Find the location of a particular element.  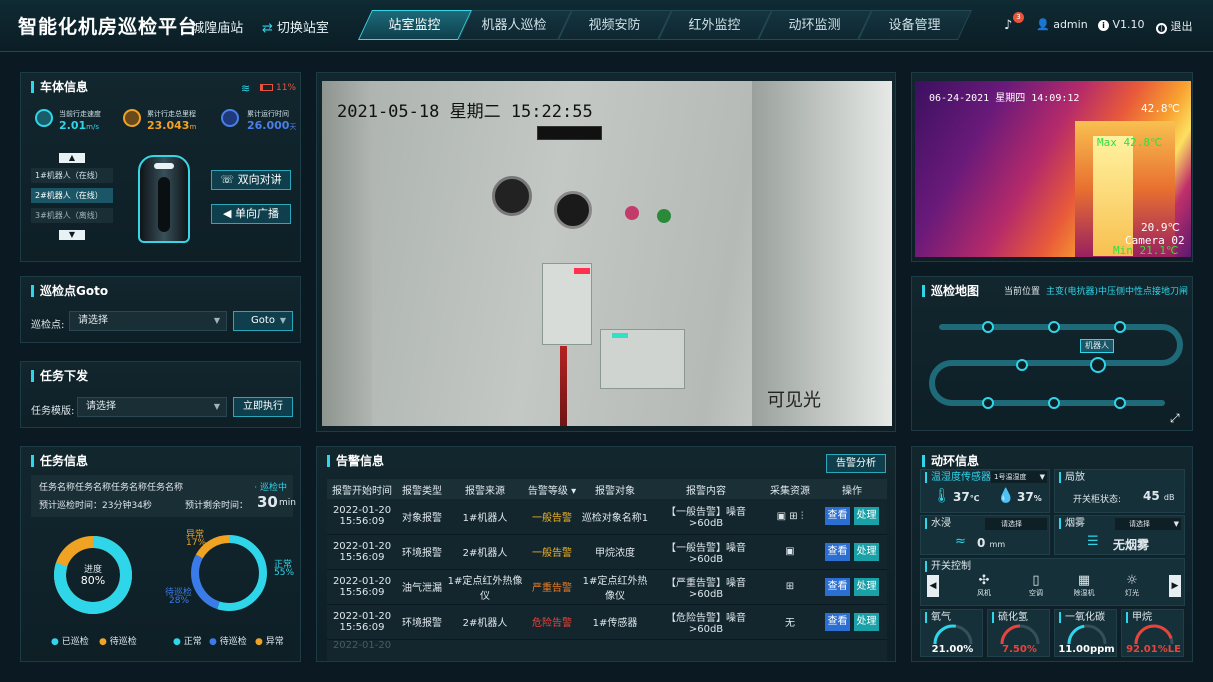

switch-dehumidifier: ▦ 除湿机 is located at coordinates (1084, 585).